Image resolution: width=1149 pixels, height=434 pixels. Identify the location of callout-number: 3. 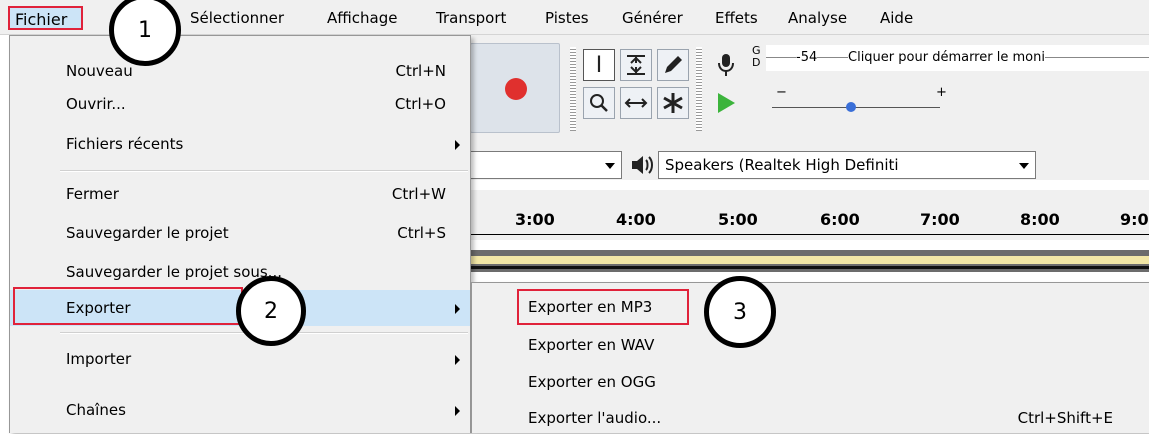
(740, 312).